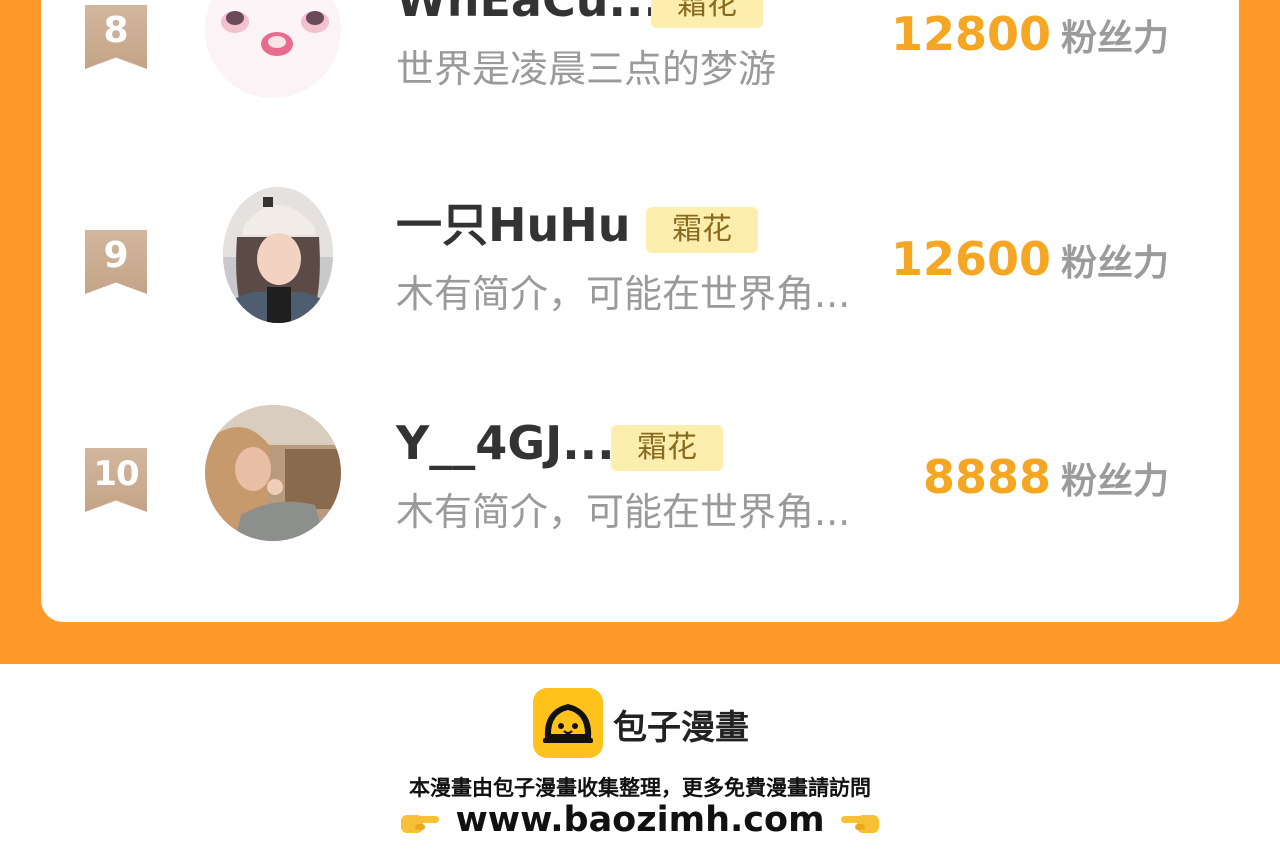  I want to click on fans-number: 12800, so click(970, 34).